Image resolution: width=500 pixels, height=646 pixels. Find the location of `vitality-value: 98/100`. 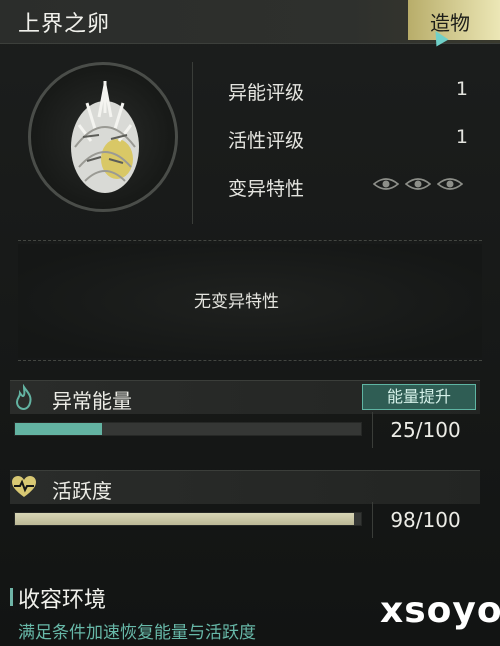

vitality-value: 98/100 is located at coordinates (425, 520).